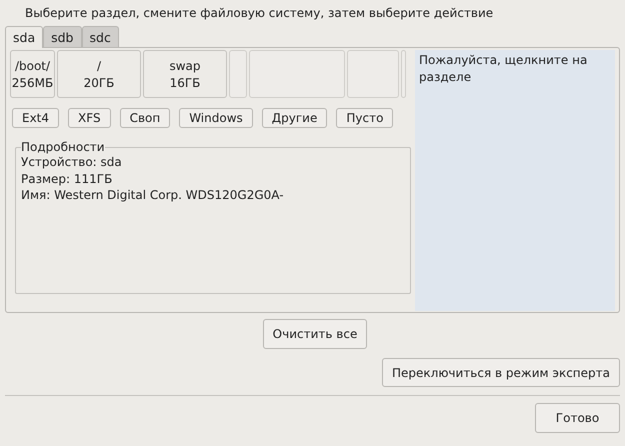 The height and width of the screenshot is (446, 625). I want to click on filesystem-button: XFS, so click(89, 118).